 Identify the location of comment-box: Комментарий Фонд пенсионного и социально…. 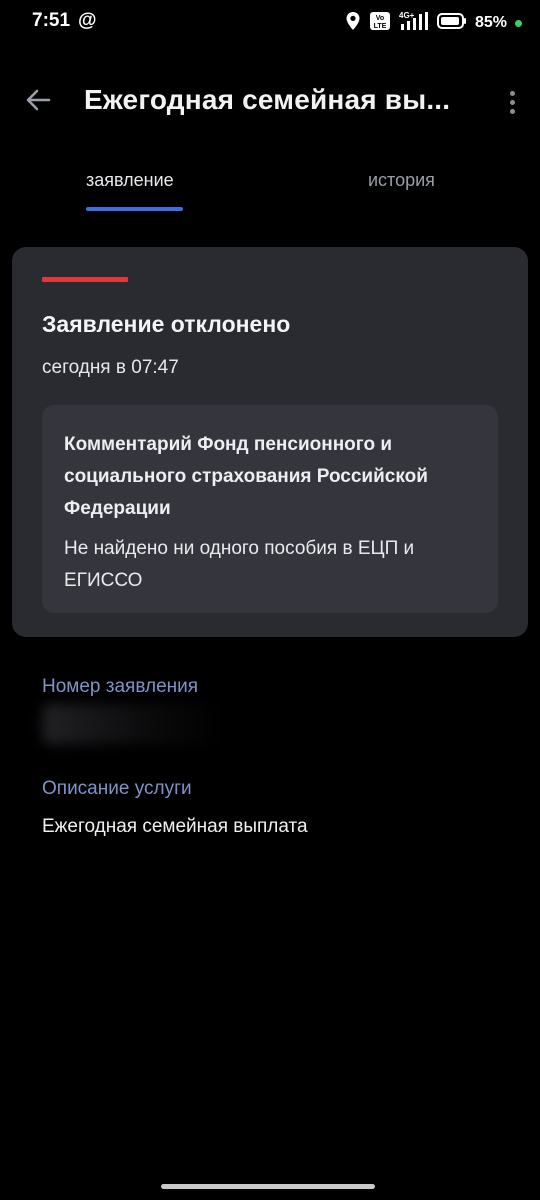
(270, 509).